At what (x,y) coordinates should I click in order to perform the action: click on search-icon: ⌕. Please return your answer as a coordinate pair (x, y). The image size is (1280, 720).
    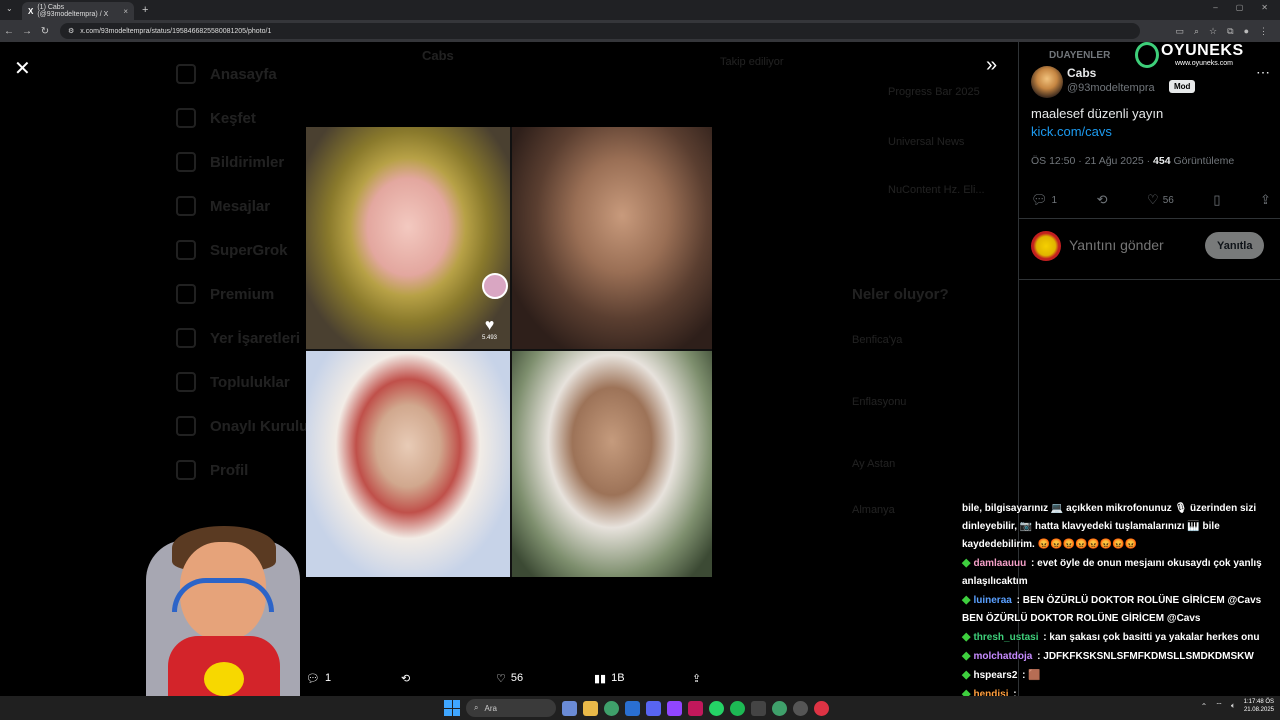
    Looking at the image, I should click on (476, 707).